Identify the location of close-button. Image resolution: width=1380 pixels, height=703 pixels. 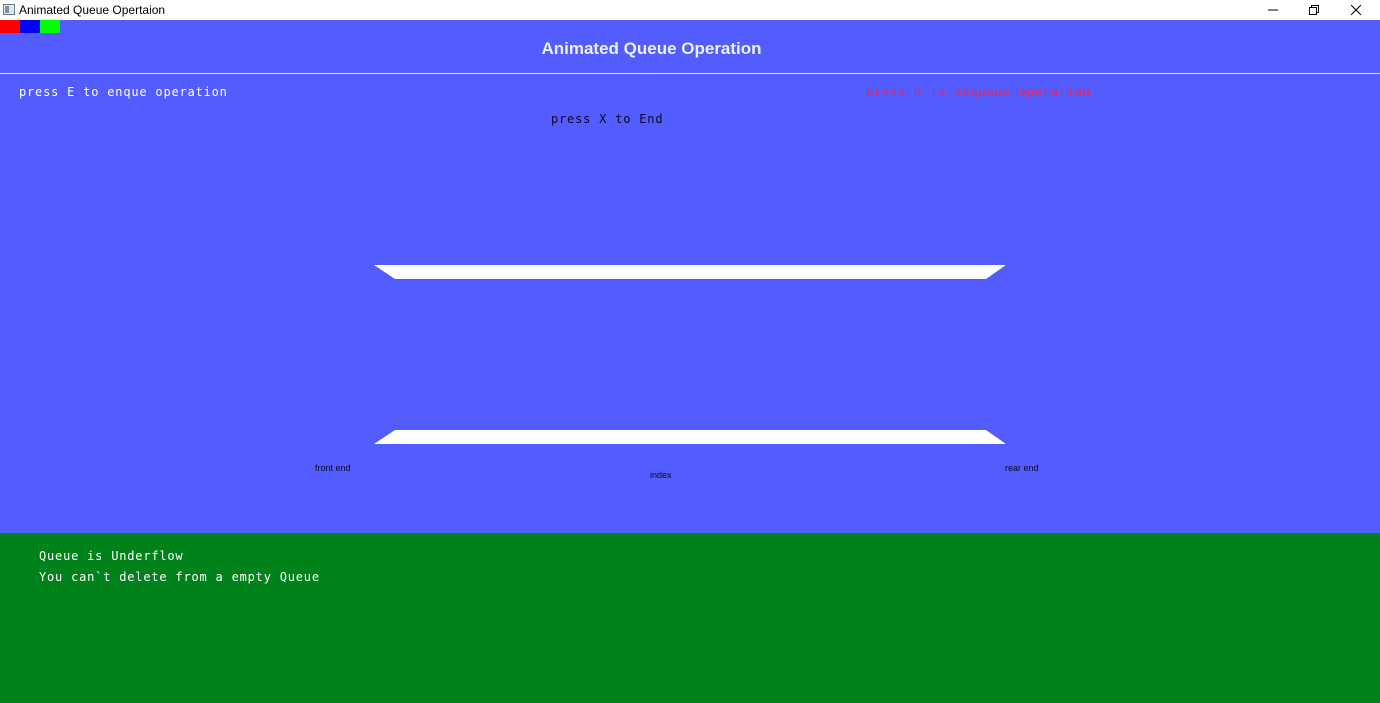
(1356, 10).